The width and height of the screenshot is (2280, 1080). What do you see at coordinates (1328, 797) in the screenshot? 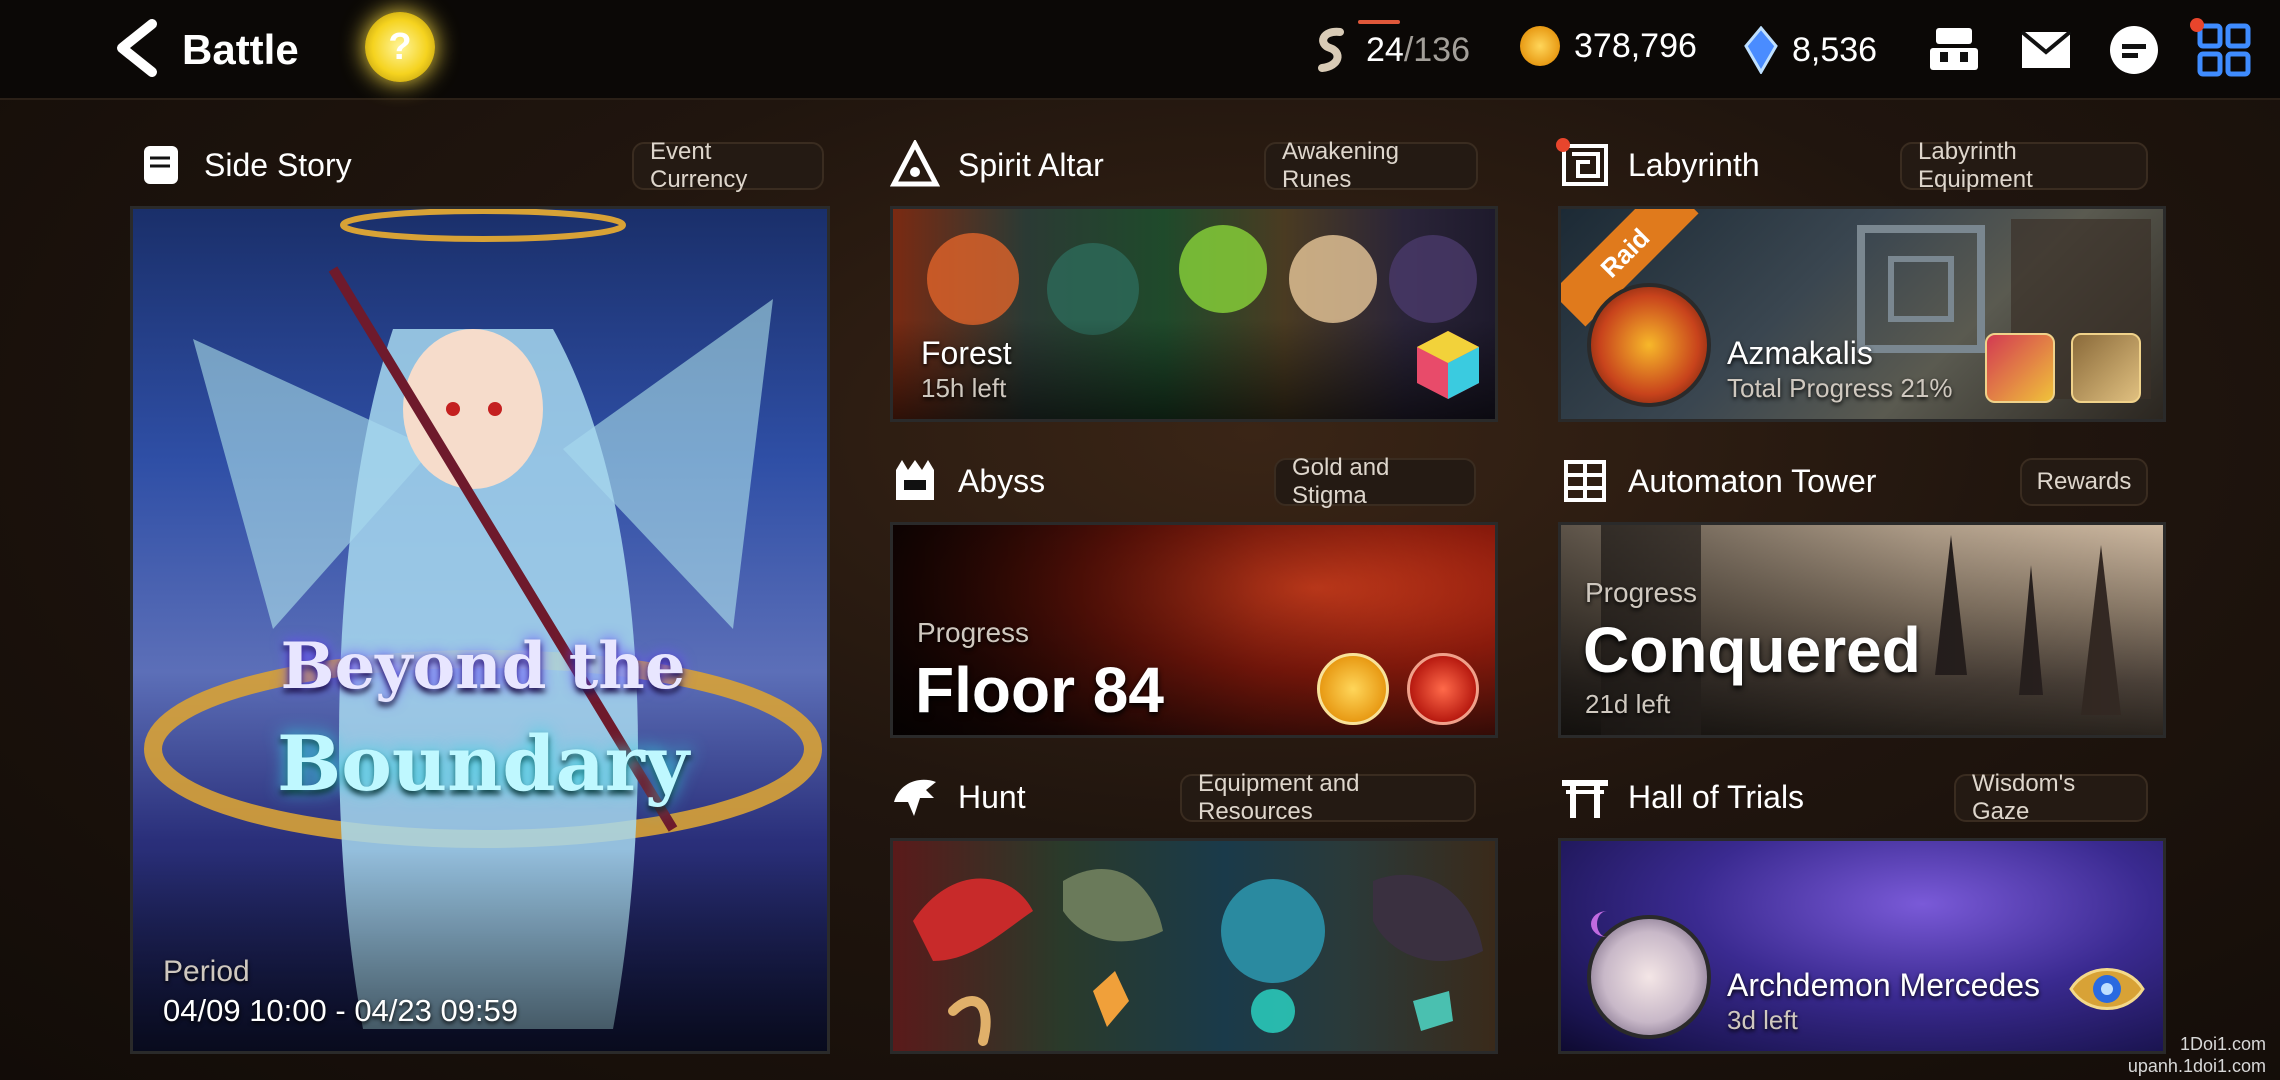
I see `hunt-tag: Equipment and Resources` at bounding box center [1328, 797].